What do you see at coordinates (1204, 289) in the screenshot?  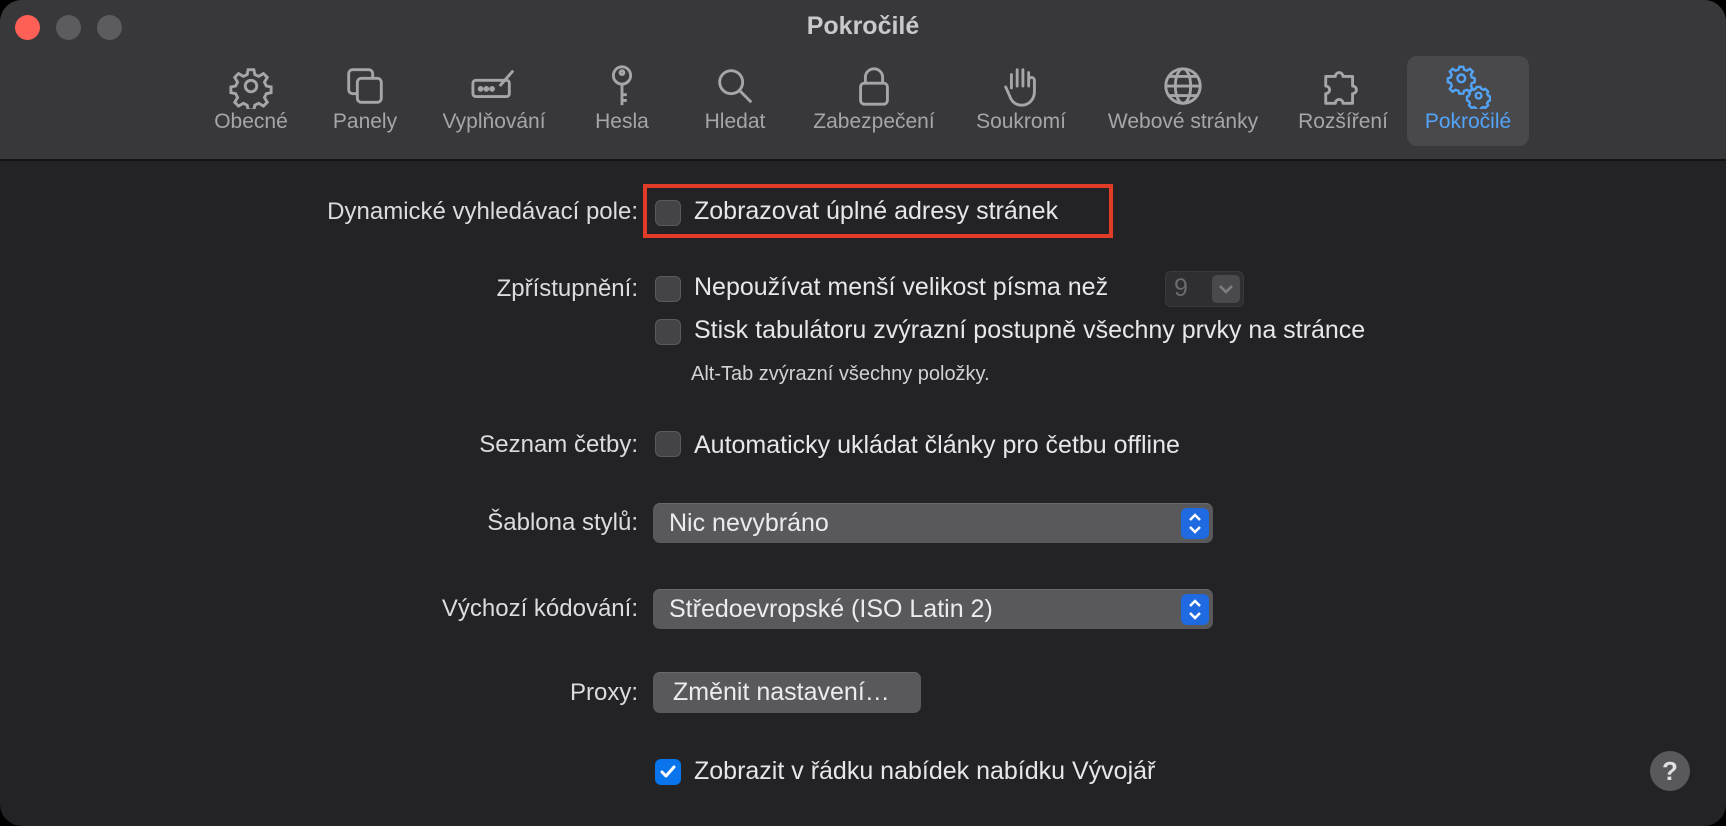 I see `min-font-size-select: 9` at bounding box center [1204, 289].